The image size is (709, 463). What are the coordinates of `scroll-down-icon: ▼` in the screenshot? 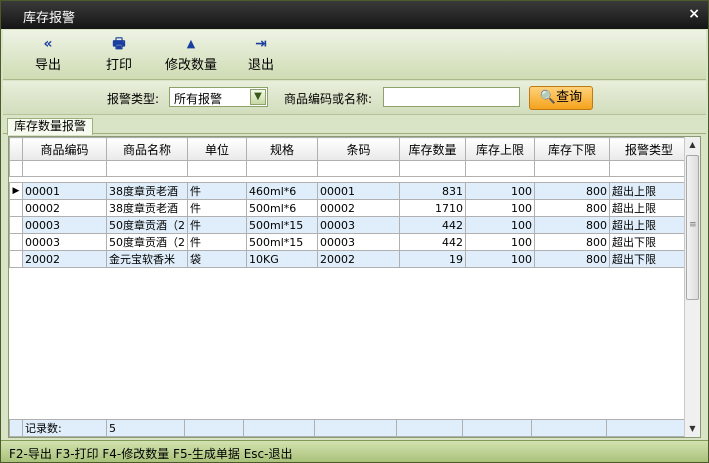 It's located at (692, 429).